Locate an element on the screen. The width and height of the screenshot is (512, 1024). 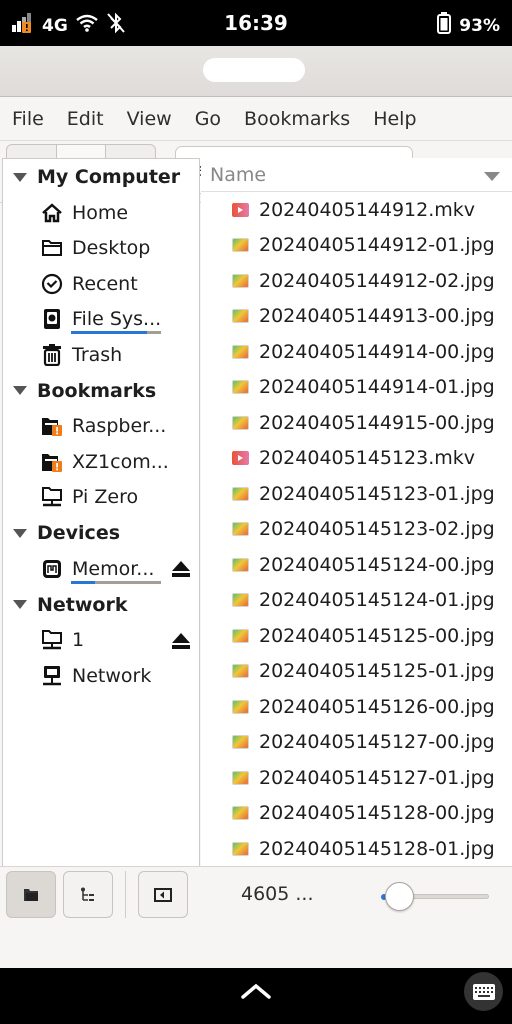
section-title: My Computer is located at coordinates (109, 177).